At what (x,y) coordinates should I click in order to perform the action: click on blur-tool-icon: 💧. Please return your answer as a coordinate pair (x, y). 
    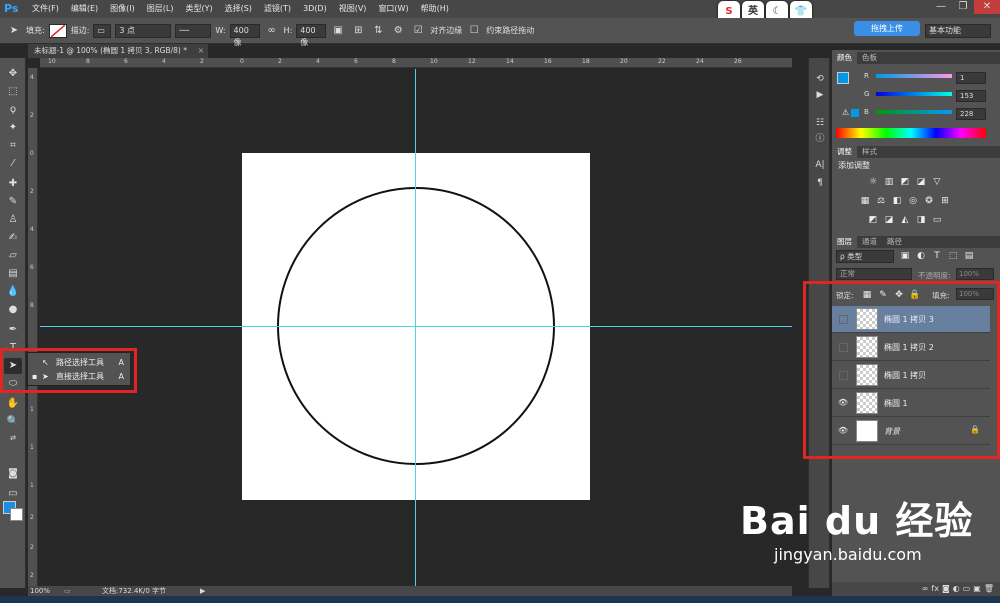
    Looking at the image, I should click on (13, 292).